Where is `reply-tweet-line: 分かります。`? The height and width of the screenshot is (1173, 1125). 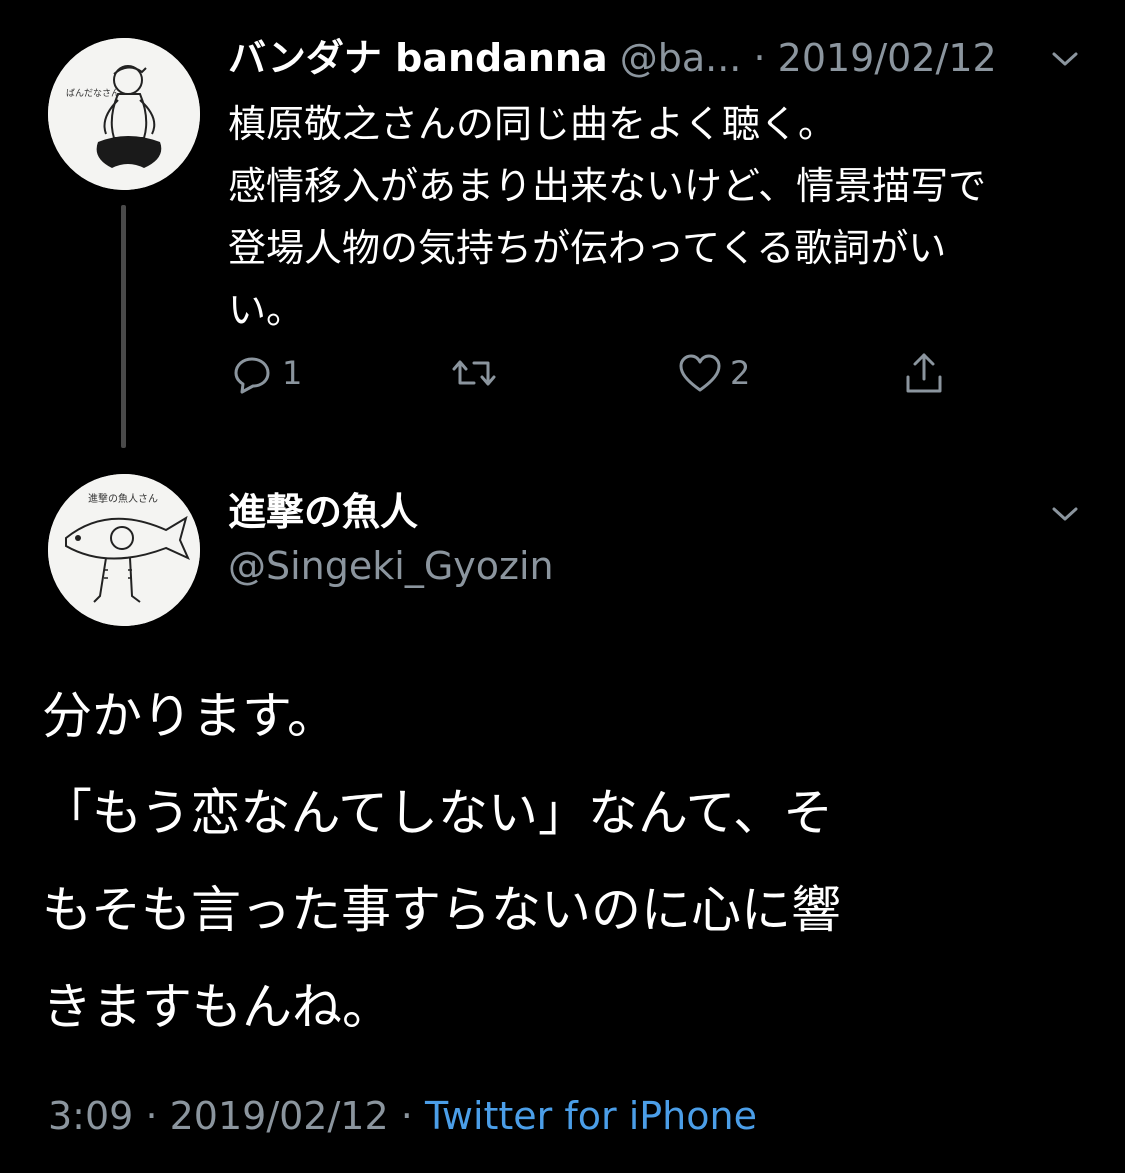 reply-tweet-line: 分かります。 is located at coordinates (189, 716).